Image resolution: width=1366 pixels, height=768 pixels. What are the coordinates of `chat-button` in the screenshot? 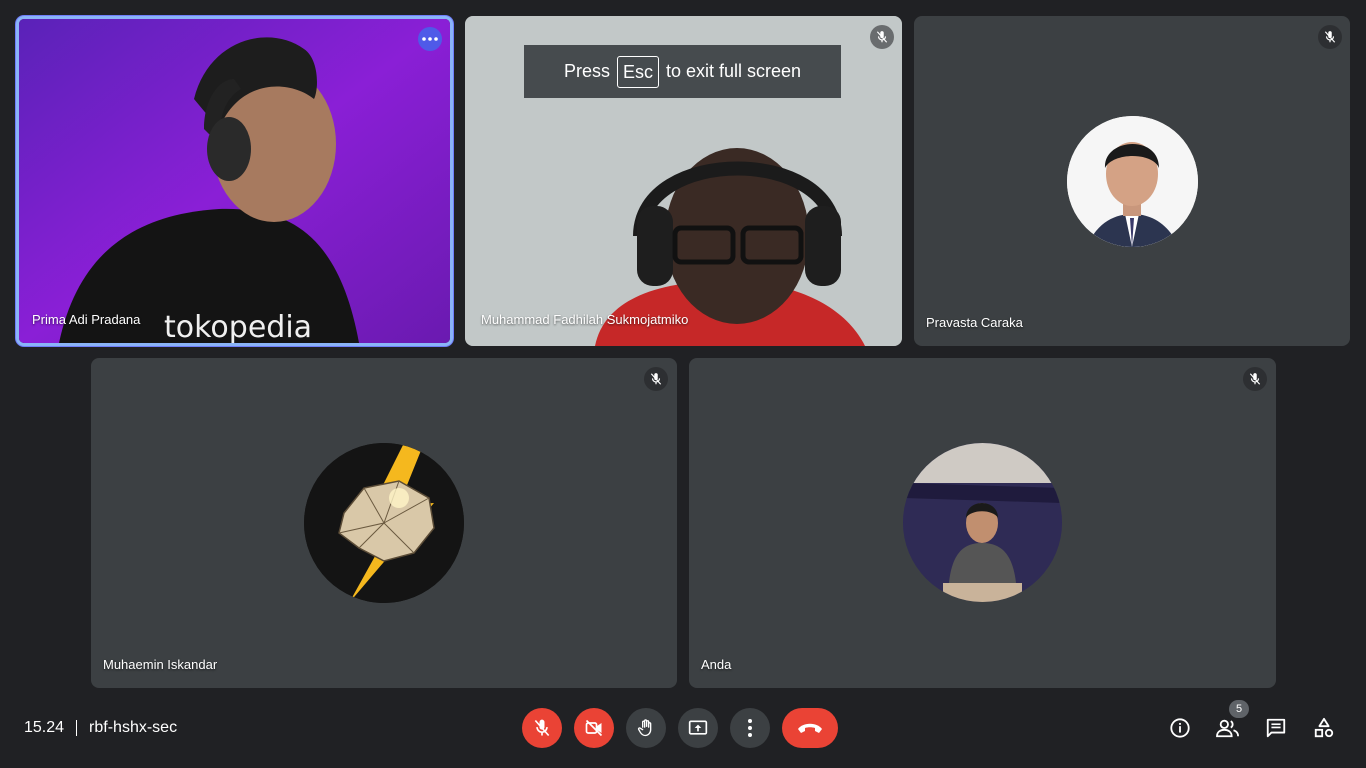 It's located at (1276, 728).